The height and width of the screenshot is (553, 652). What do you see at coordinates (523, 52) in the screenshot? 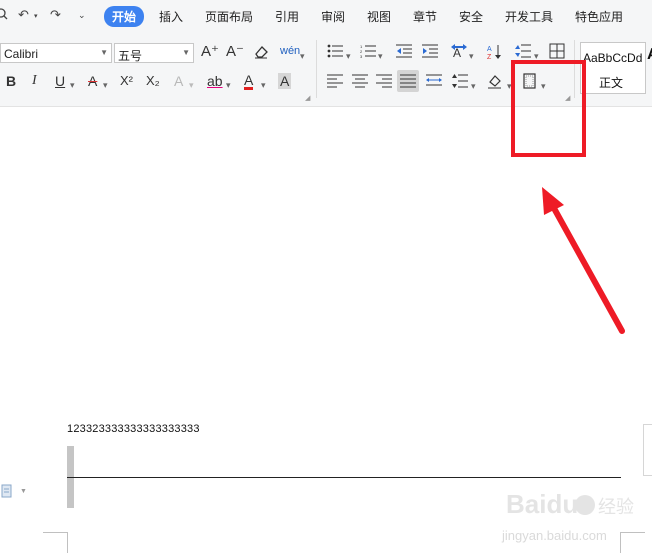
I see `line-spacing-icon` at bounding box center [523, 52].